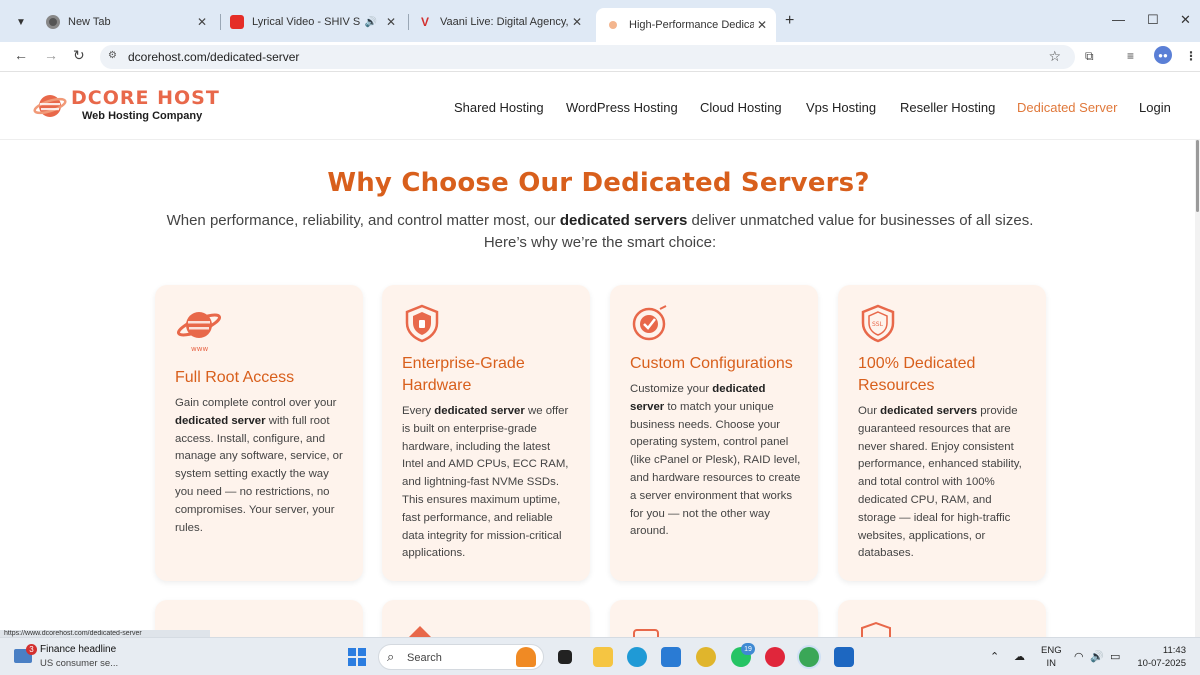  What do you see at coordinates (646, 633) in the screenshot?
I see `server-icon` at bounding box center [646, 633].